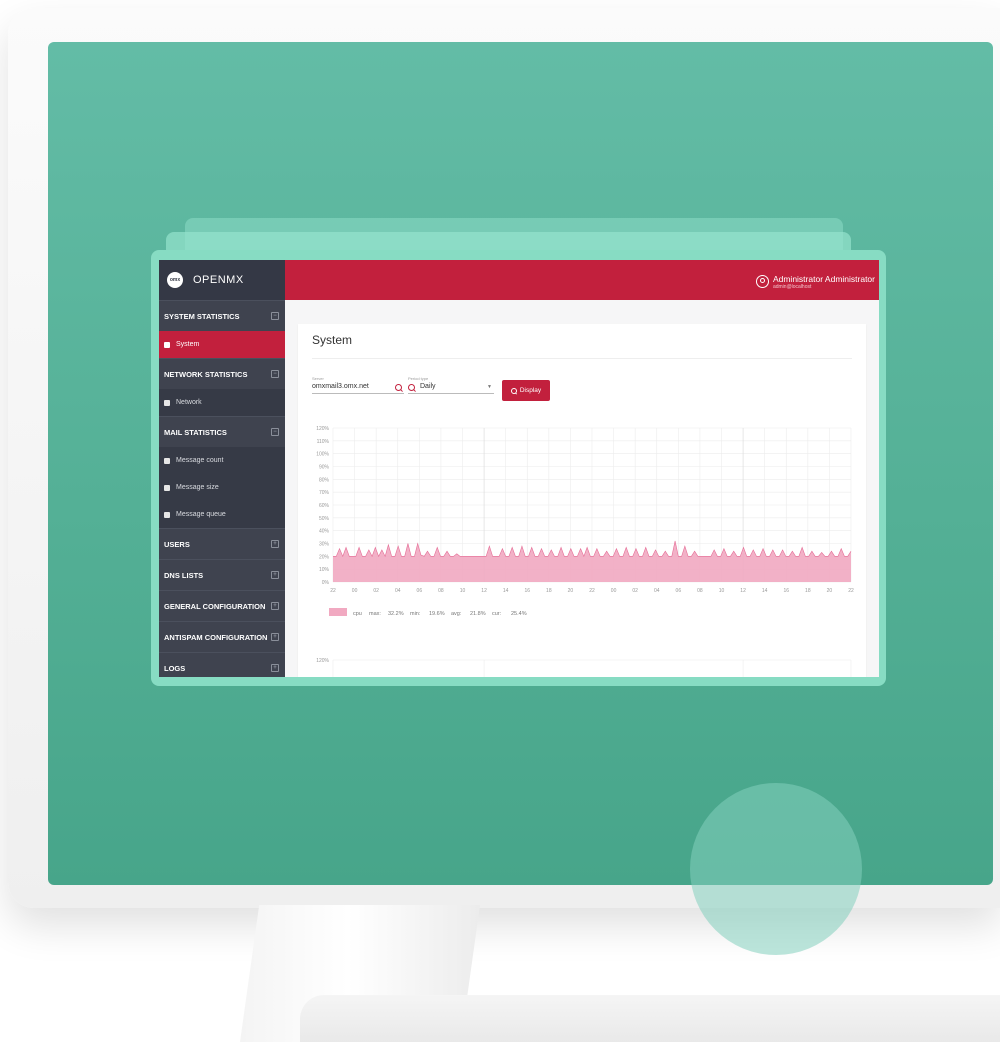  Describe the element at coordinates (526, 390) in the screenshot. I see `display-button: Display` at that location.